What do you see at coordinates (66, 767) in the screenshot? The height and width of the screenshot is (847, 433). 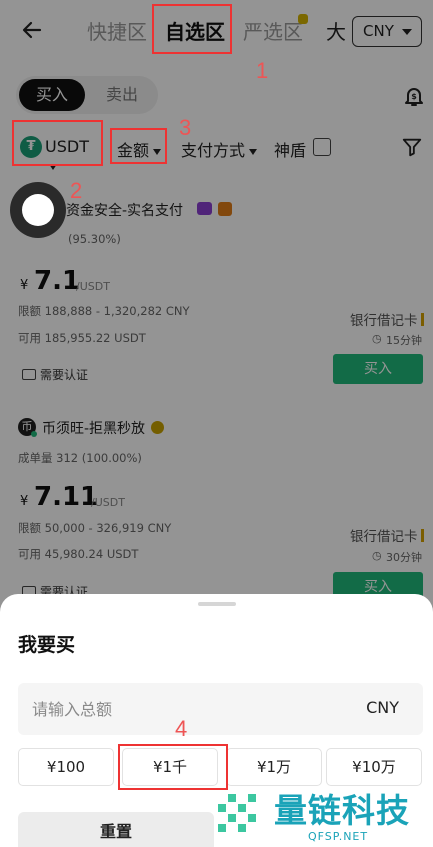 I see `quick-amount-100: ¥100` at bounding box center [66, 767].